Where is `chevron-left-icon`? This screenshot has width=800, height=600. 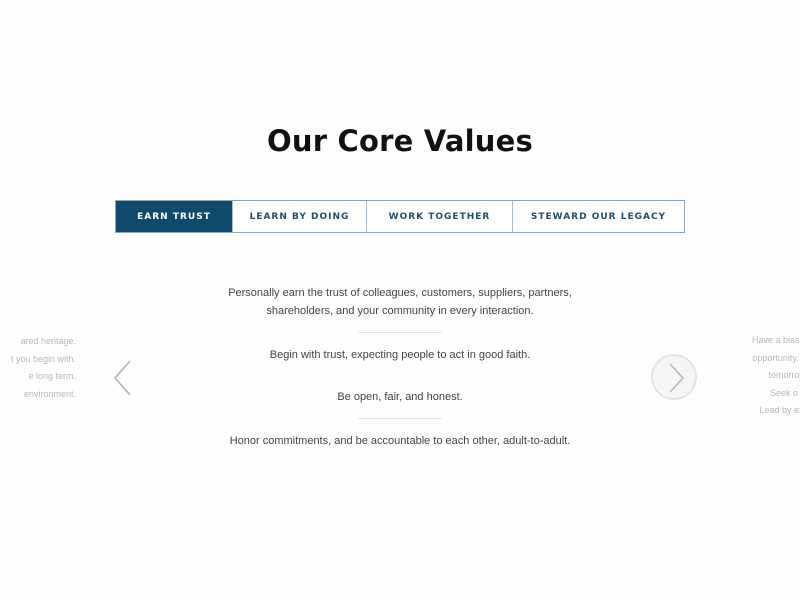 chevron-left-icon is located at coordinates (122, 378).